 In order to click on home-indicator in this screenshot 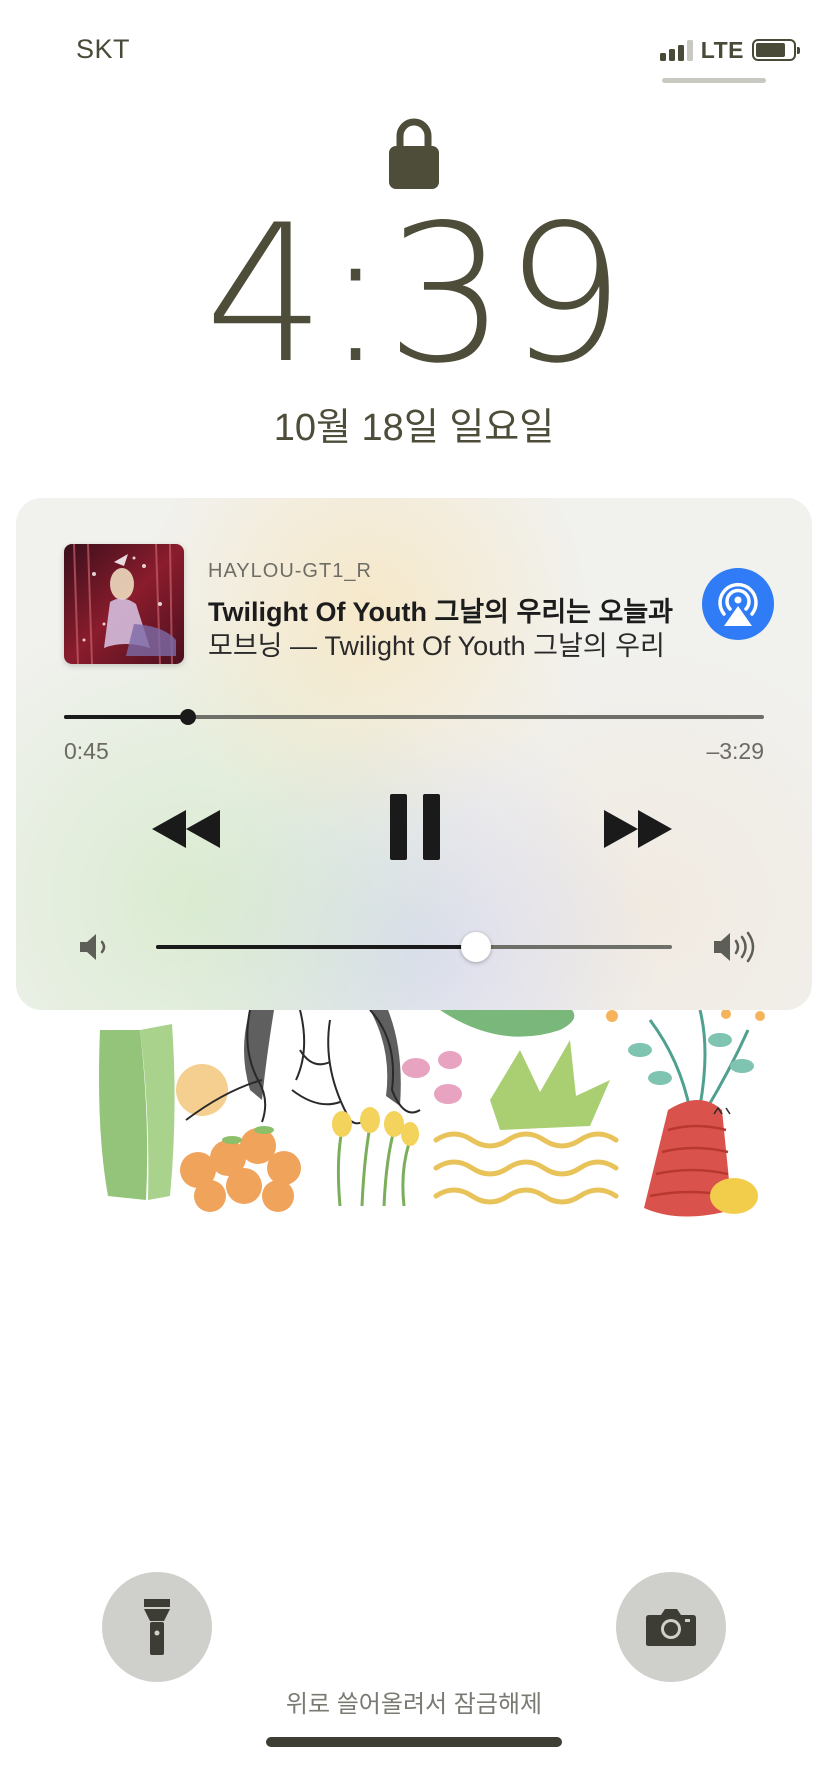, I will do `click(414, 1742)`.